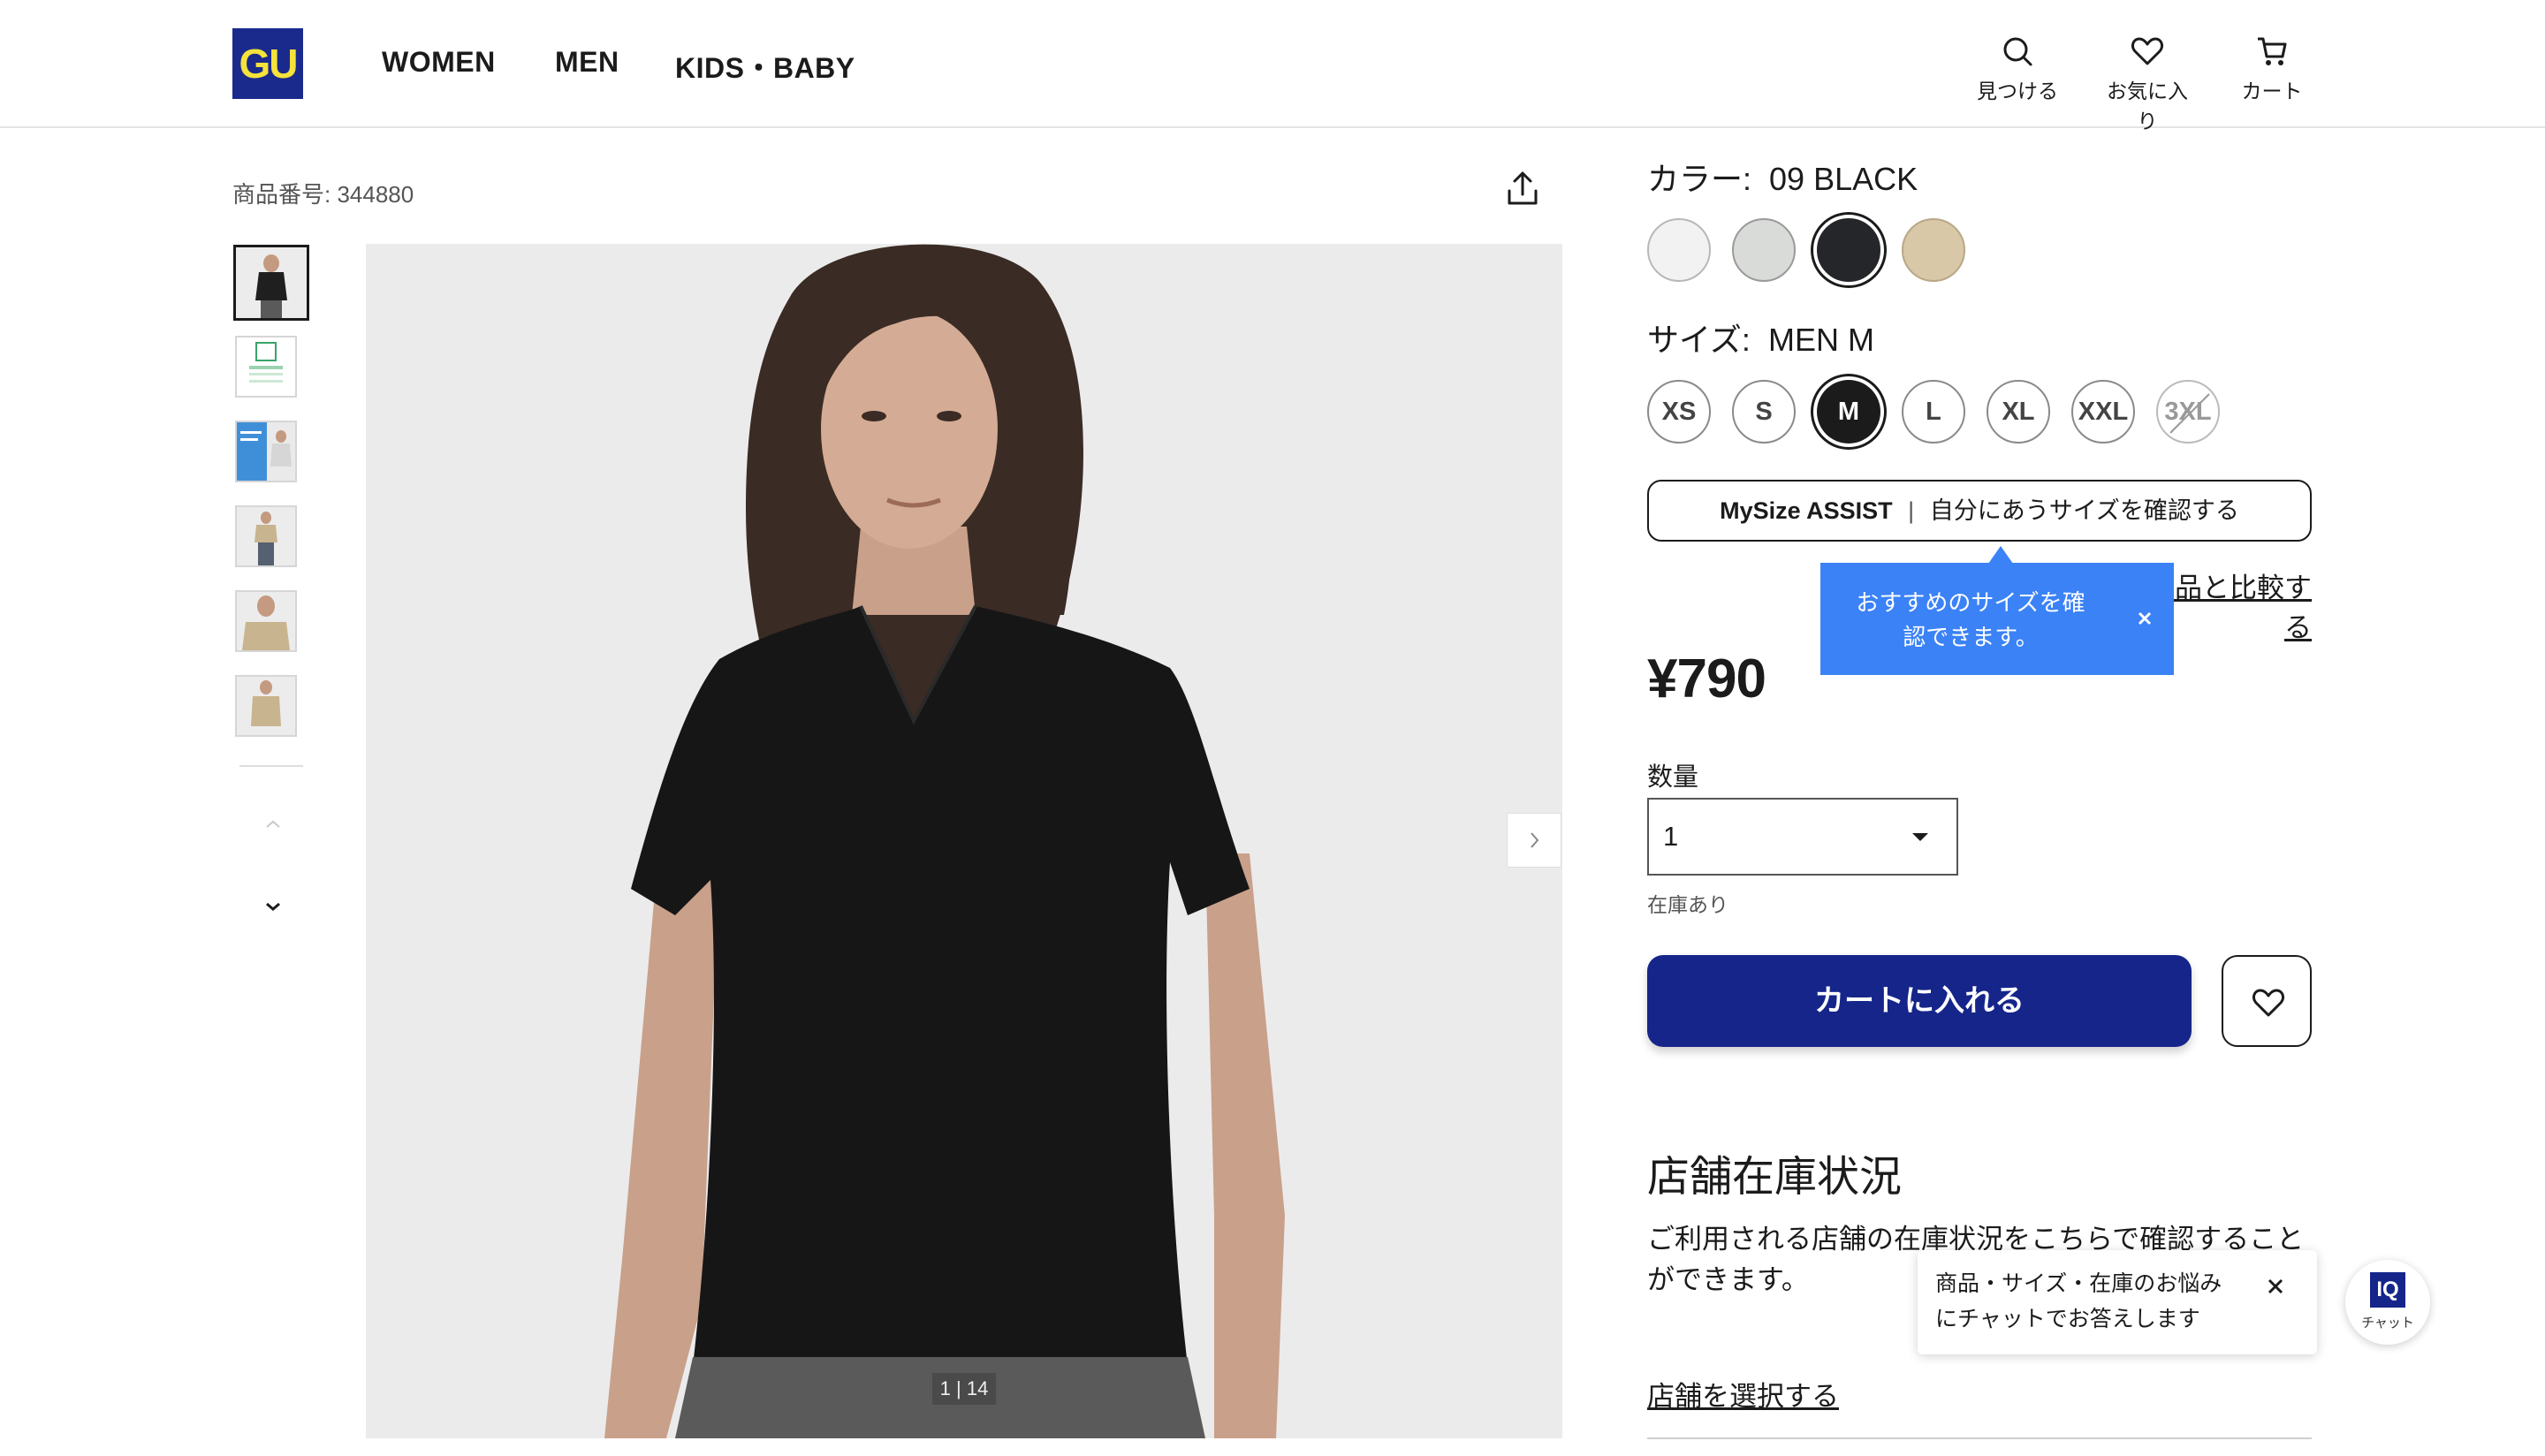 This screenshot has width=2545, height=1456. What do you see at coordinates (267, 63) in the screenshot?
I see `gu-logo: GU` at bounding box center [267, 63].